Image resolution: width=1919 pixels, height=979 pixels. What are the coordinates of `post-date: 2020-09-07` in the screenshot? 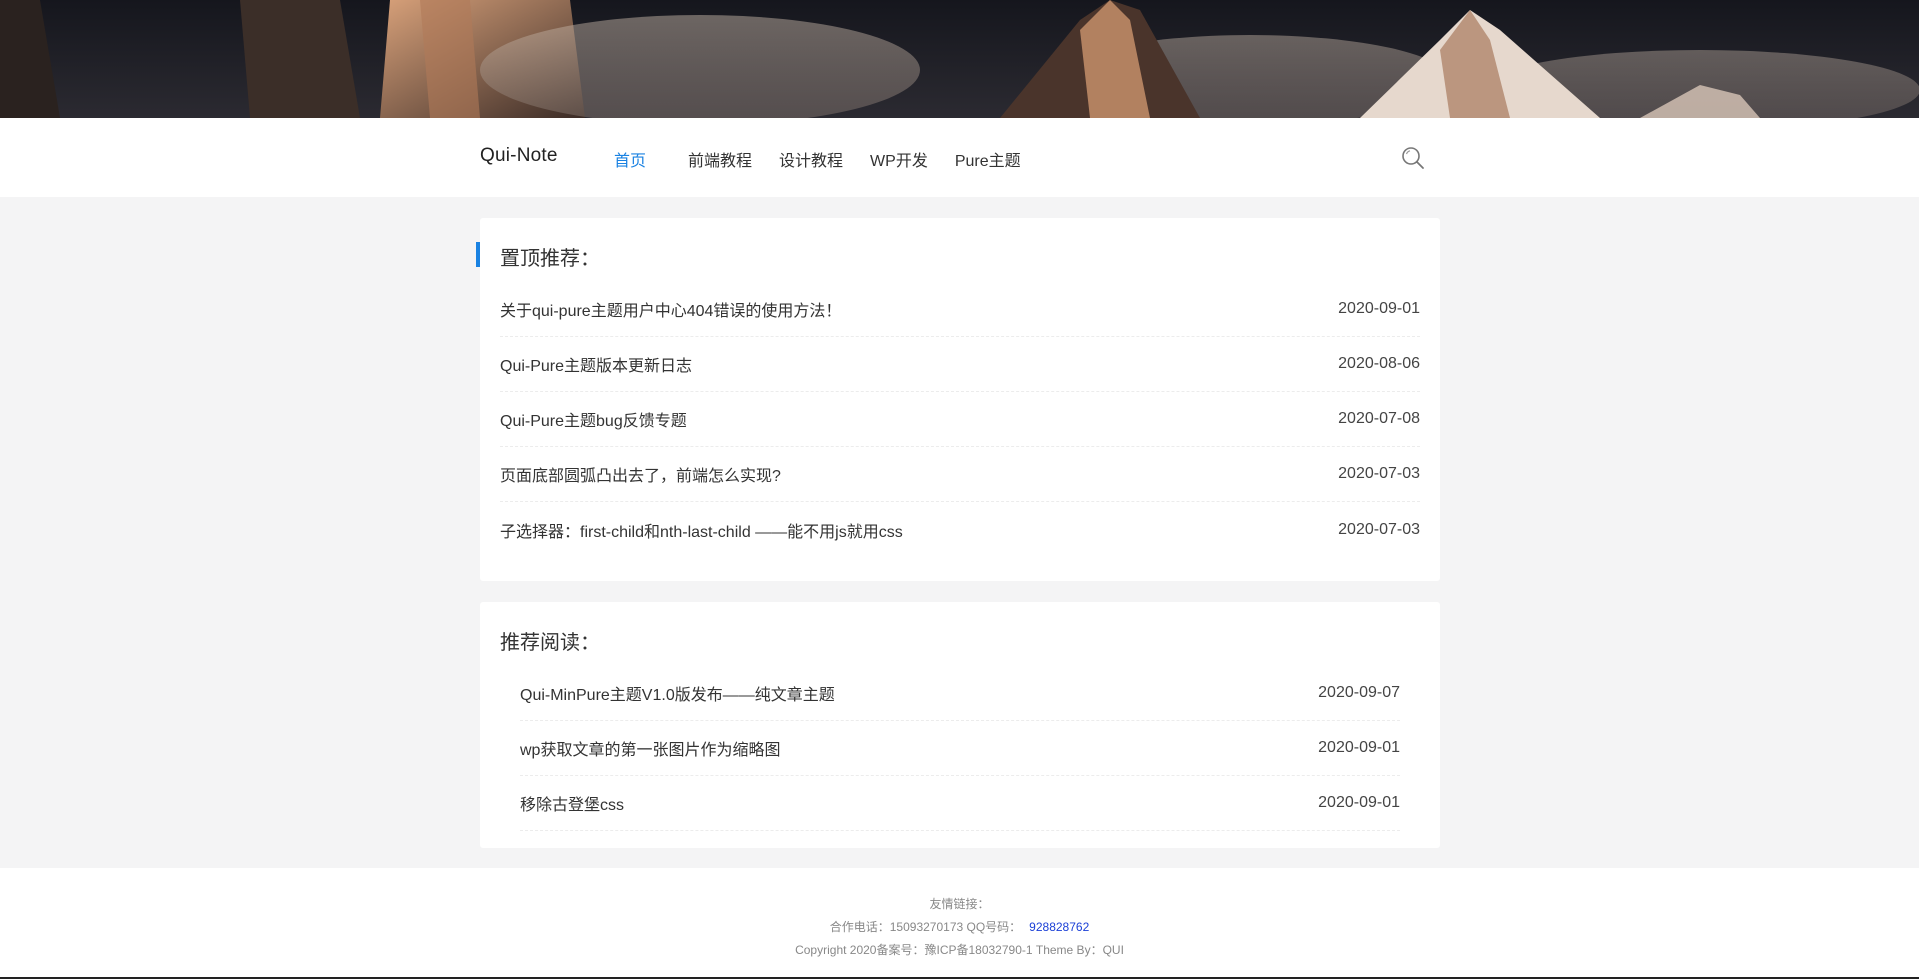 It's located at (1359, 692).